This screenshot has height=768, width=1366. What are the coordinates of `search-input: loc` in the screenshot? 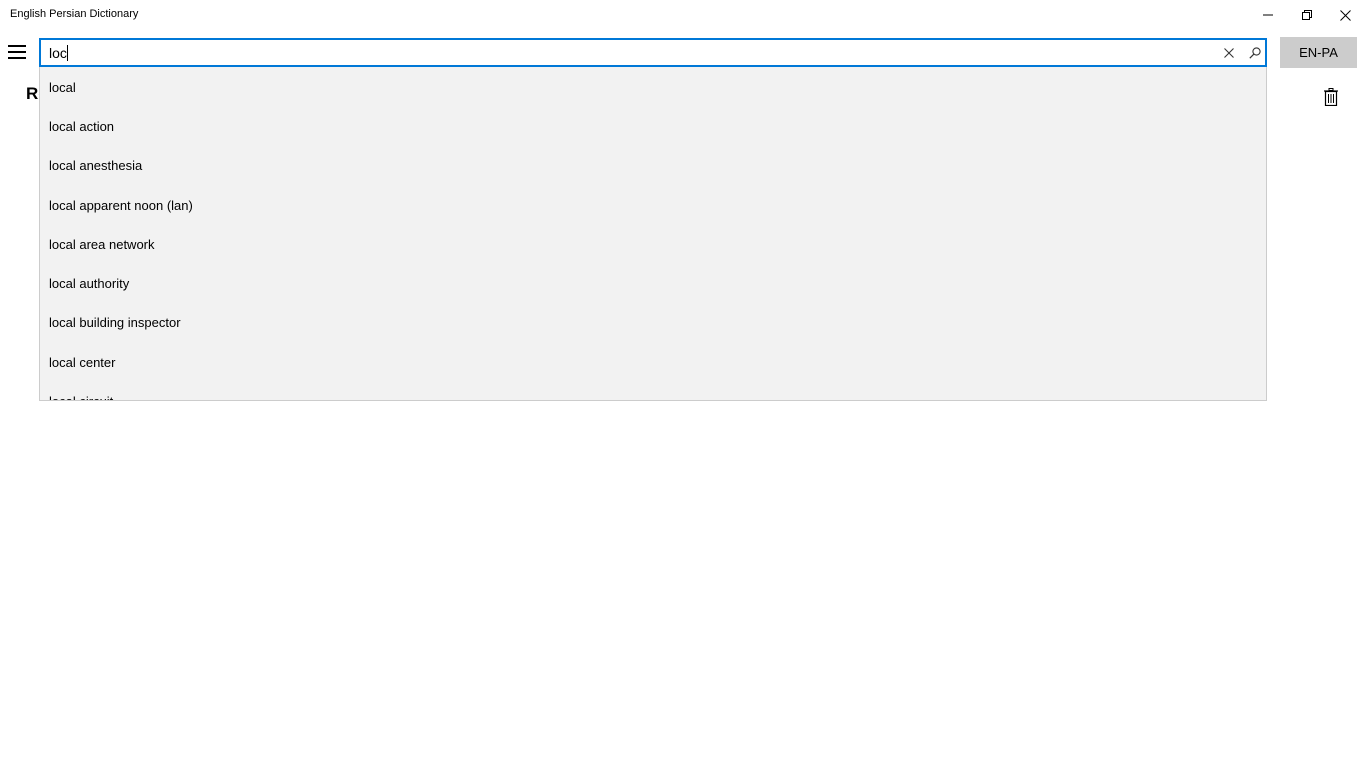 It's located at (653, 52).